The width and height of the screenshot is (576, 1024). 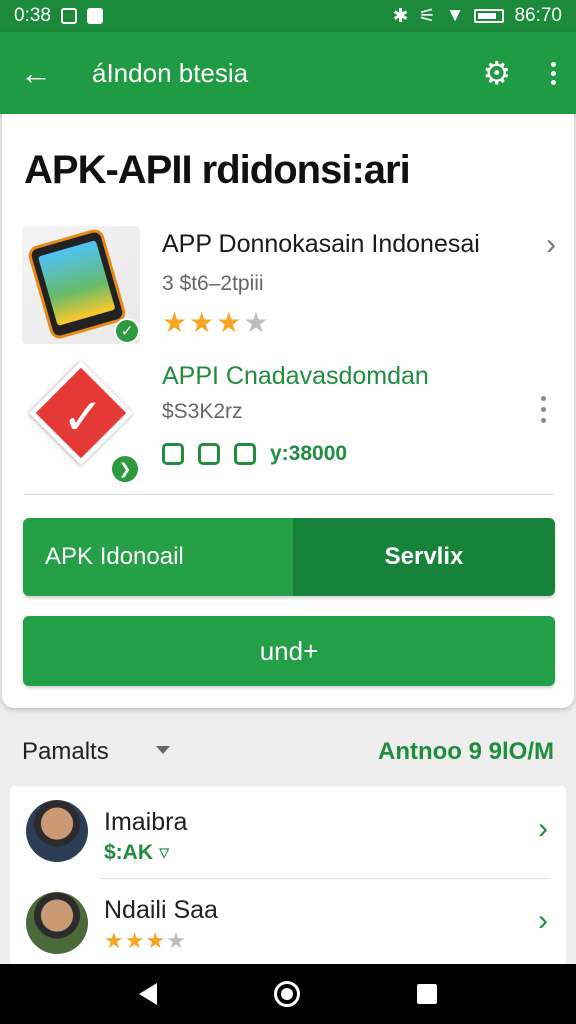 What do you see at coordinates (137, 852) in the screenshot?
I see `person-meta: $:AK ▿` at bounding box center [137, 852].